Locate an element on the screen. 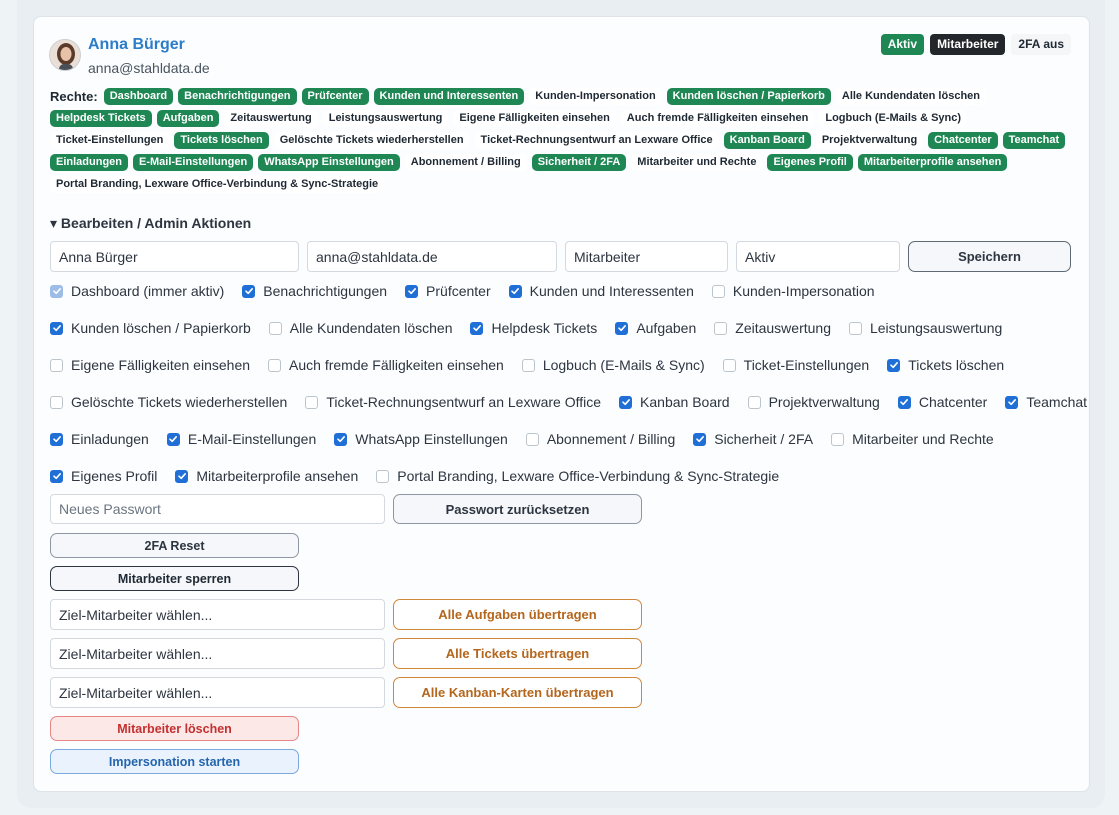  permission-item: Zeitauswertung is located at coordinates (772, 328).